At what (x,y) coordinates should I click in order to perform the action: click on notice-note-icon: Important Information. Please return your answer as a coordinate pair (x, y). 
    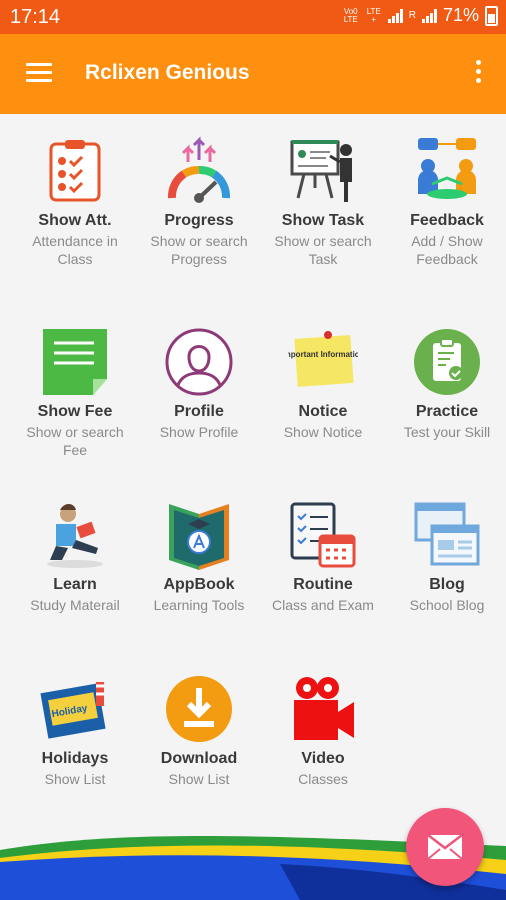
    Looking at the image, I should click on (323, 359).